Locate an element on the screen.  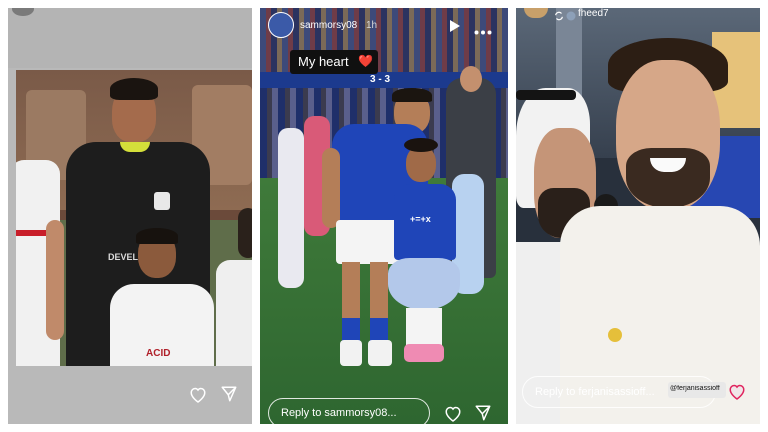
story-header-bar is located at coordinates (130, 38).